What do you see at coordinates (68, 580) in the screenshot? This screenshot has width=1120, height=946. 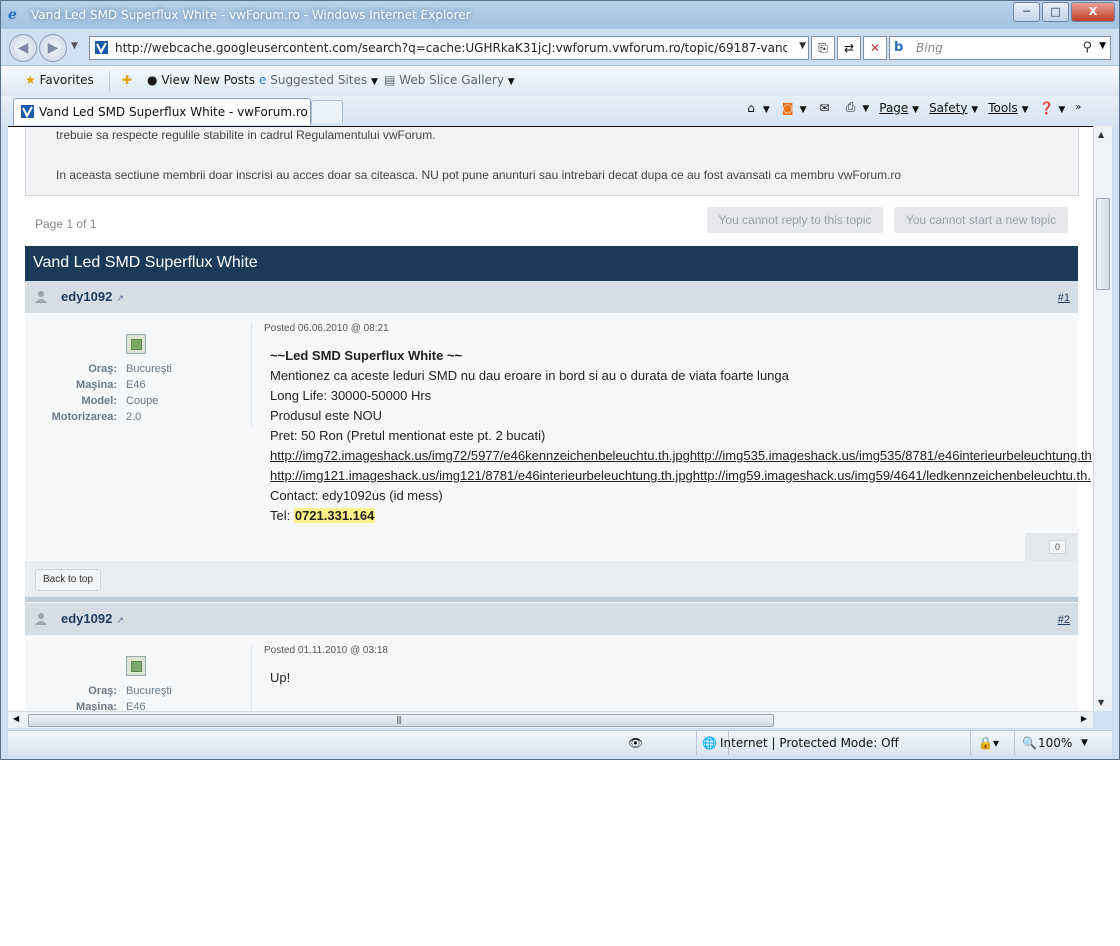 I see `back-to-top-button: Back to top` at bounding box center [68, 580].